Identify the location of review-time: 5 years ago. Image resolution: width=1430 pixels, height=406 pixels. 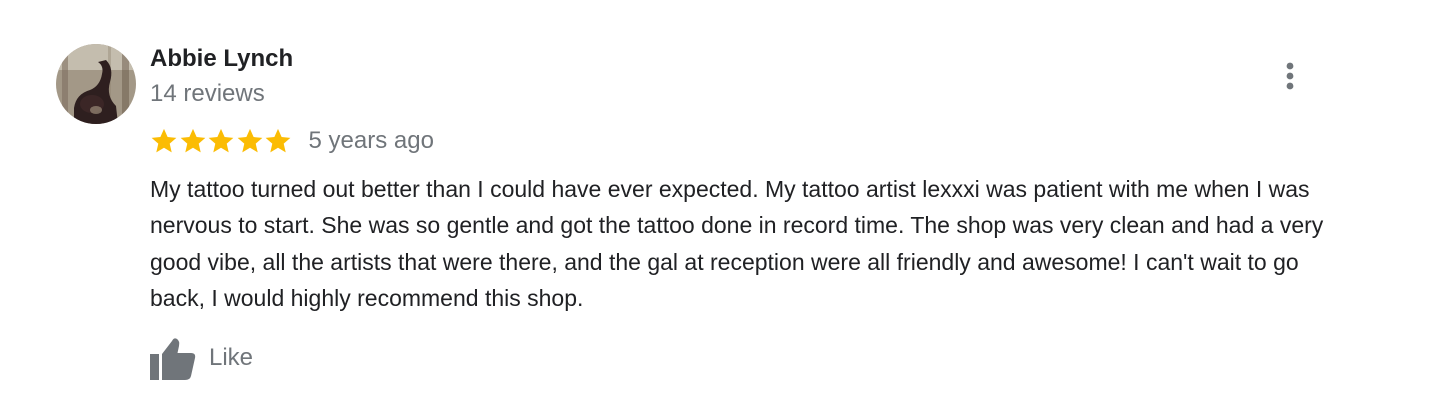
(371, 140).